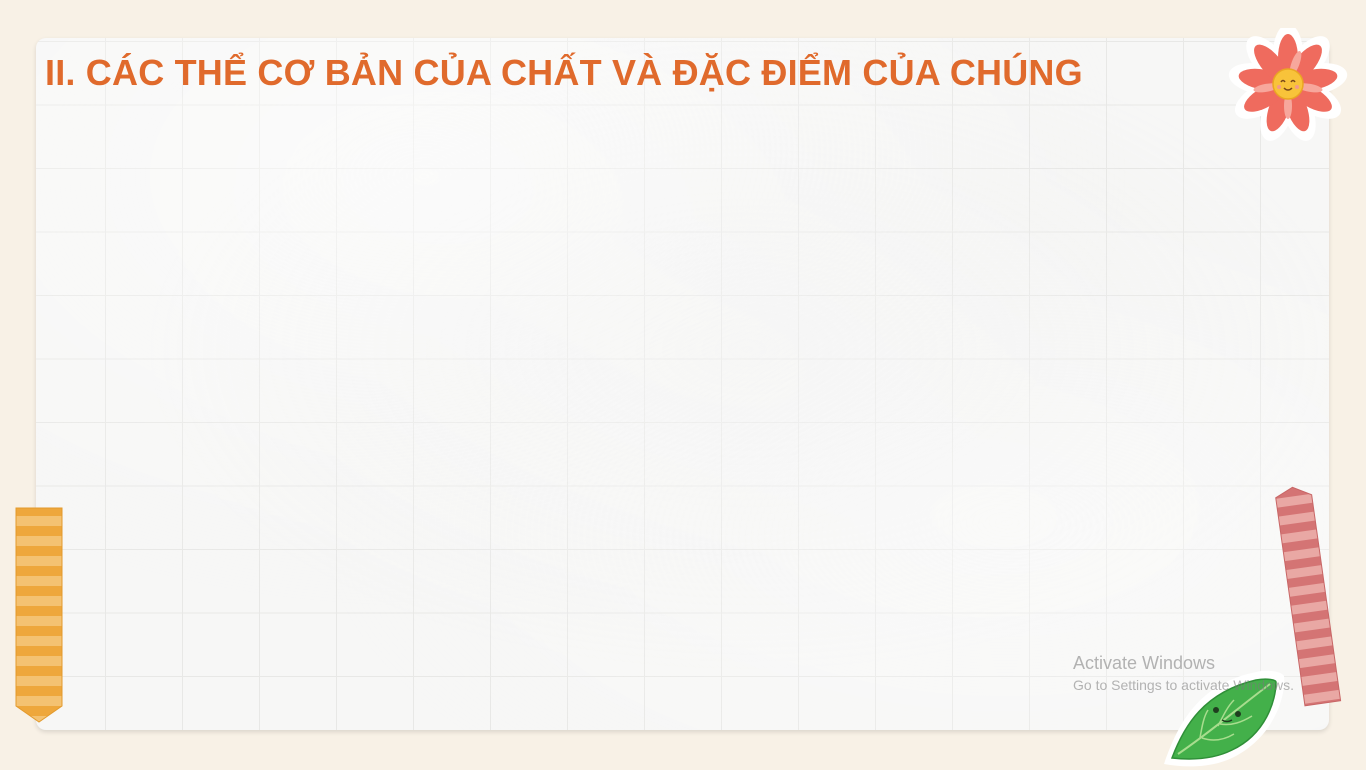 This screenshot has height=770, width=1366. What do you see at coordinates (1183, 685) in the screenshot?
I see `watermark-subtitle: Go to Settings to activate Windows.` at bounding box center [1183, 685].